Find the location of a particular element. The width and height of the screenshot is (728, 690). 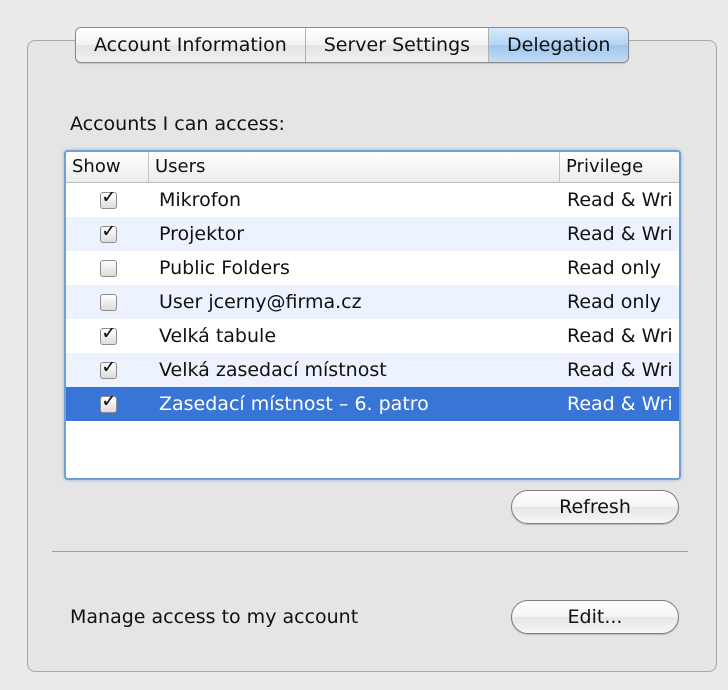

user-cell: Public Folders is located at coordinates (224, 268).